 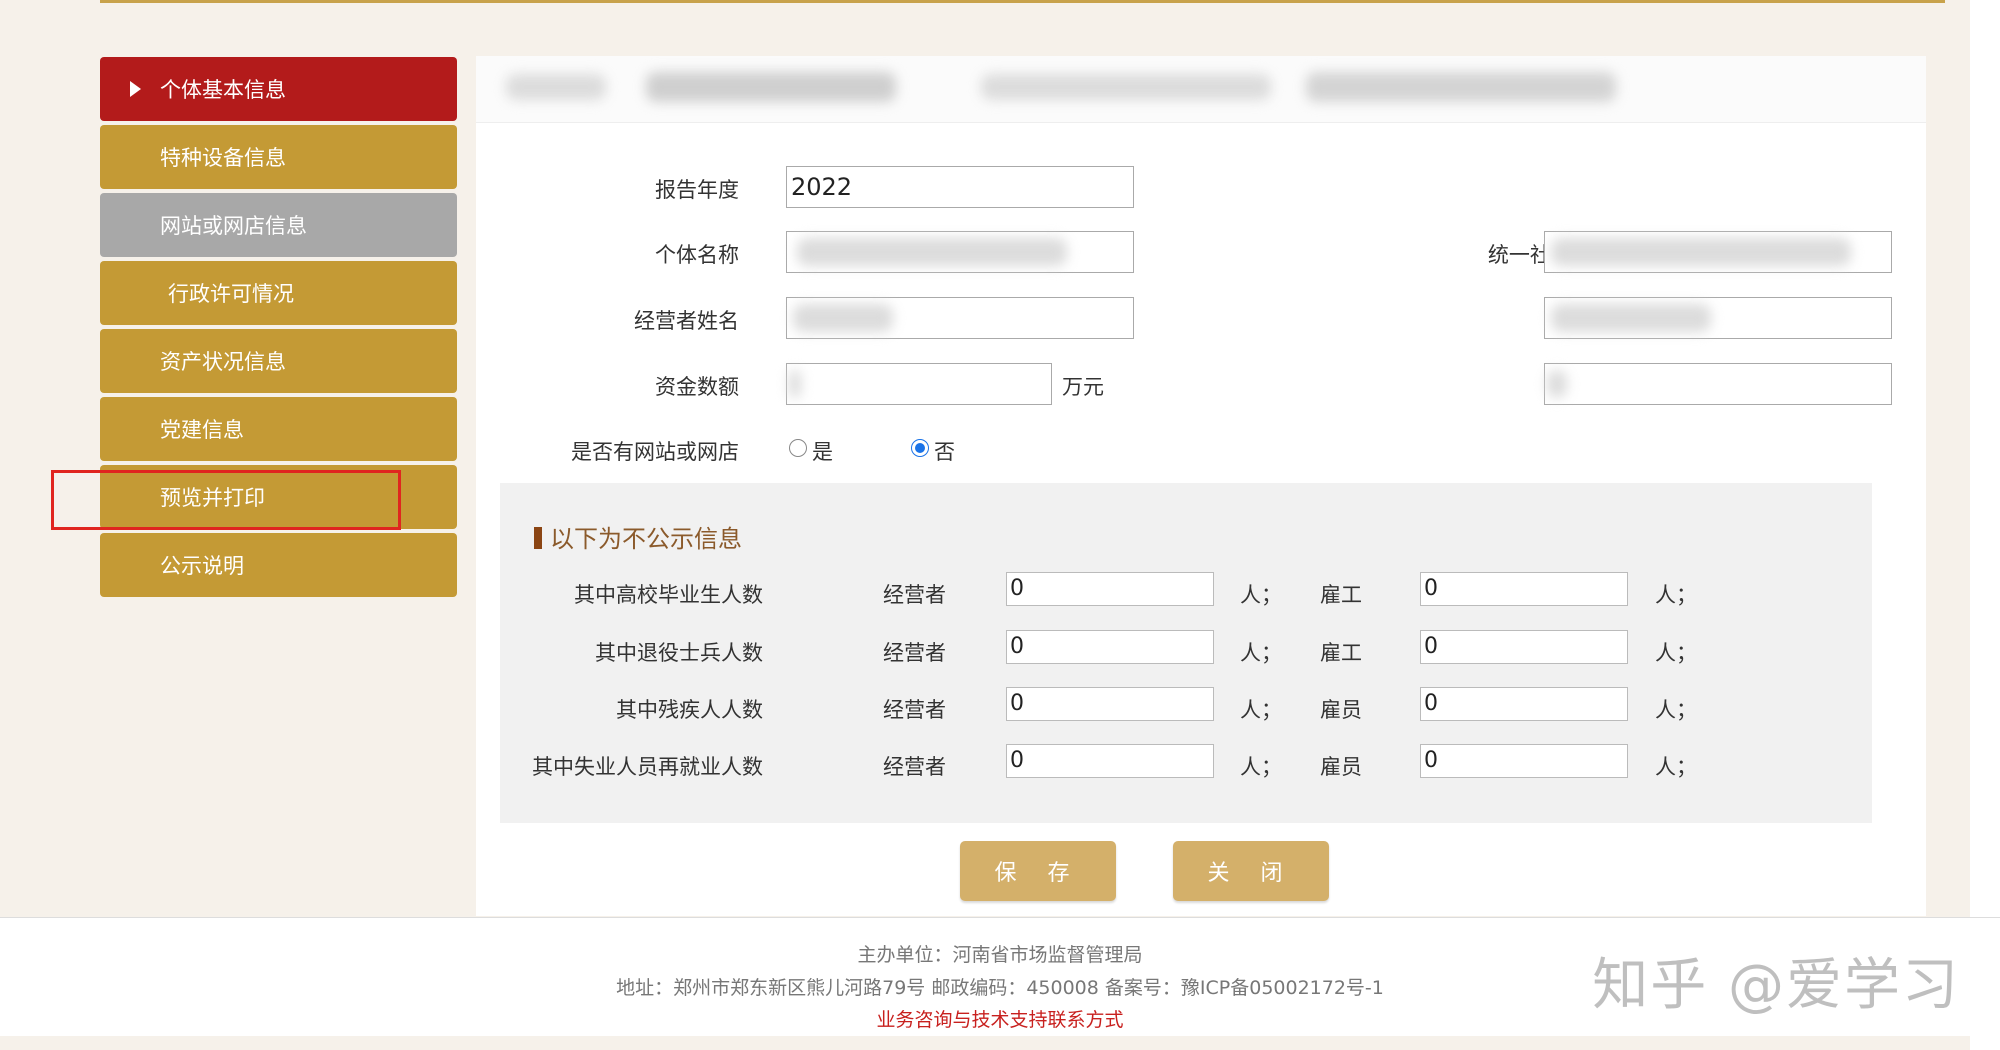 What do you see at coordinates (1776, 985) in the screenshot?
I see `zhihu-watermark: 知乎 @爱学习` at bounding box center [1776, 985].